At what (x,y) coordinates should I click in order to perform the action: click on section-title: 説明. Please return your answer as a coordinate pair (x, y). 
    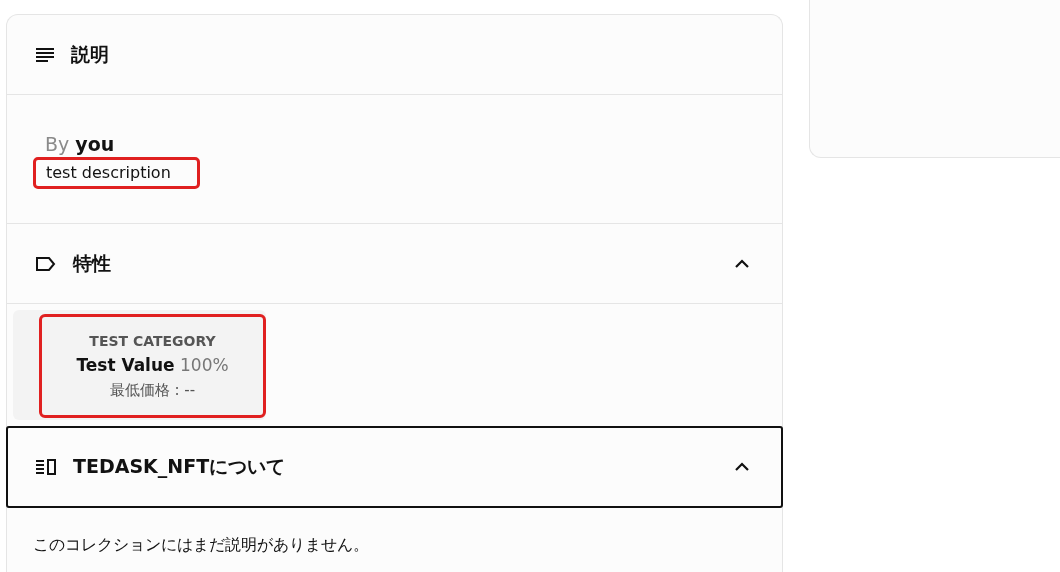
    Looking at the image, I should click on (90, 54).